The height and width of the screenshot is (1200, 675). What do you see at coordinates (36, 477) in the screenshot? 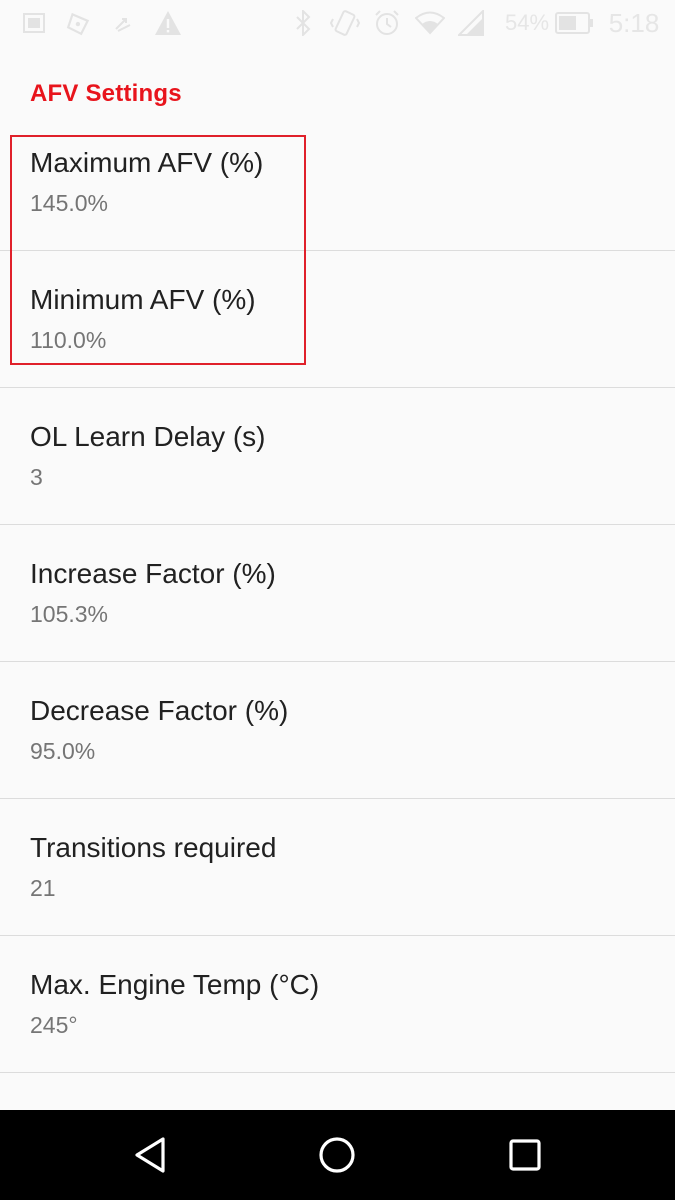
I see `pref-summary: 3` at bounding box center [36, 477].